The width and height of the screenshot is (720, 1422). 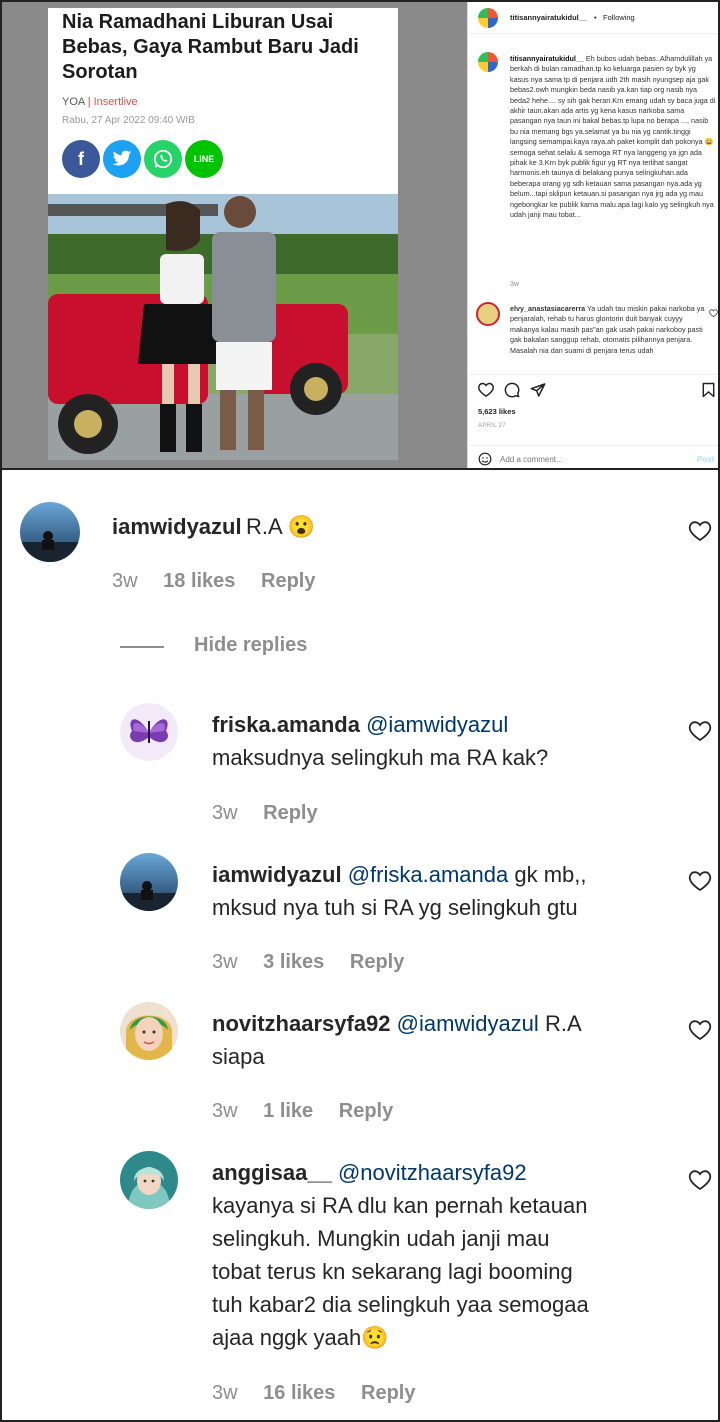 What do you see at coordinates (272, 1172) in the screenshot?
I see `reply-username: anggisaa__` at bounding box center [272, 1172].